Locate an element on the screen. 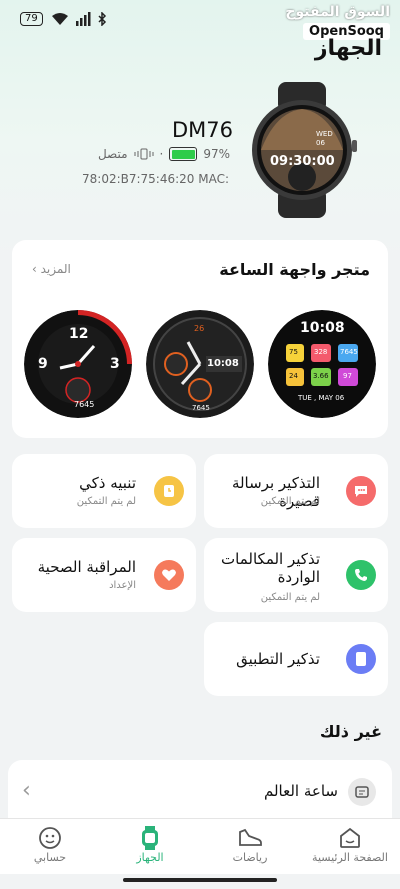 Image resolution: width=400 pixels, height=889 pixels. home-indicator is located at coordinates (200, 880).